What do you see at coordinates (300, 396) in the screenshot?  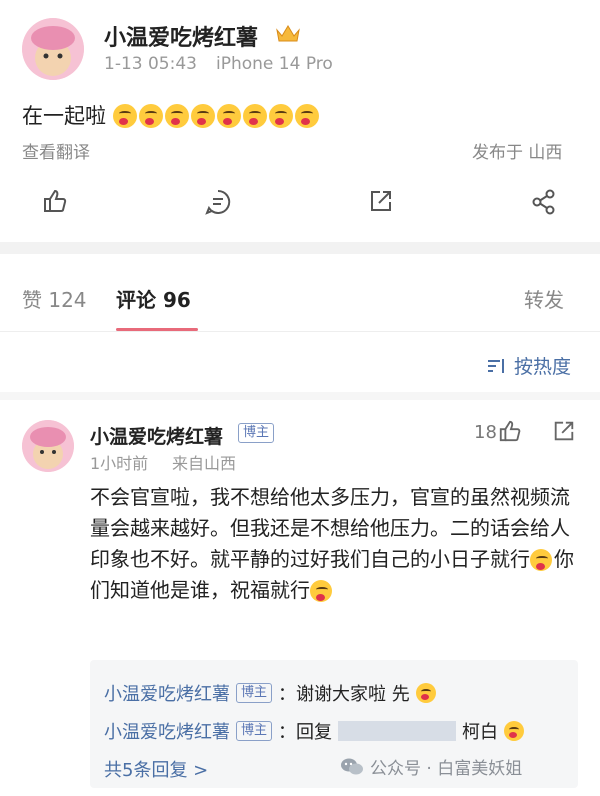 I see `sort-divider` at bounding box center [300, 396].